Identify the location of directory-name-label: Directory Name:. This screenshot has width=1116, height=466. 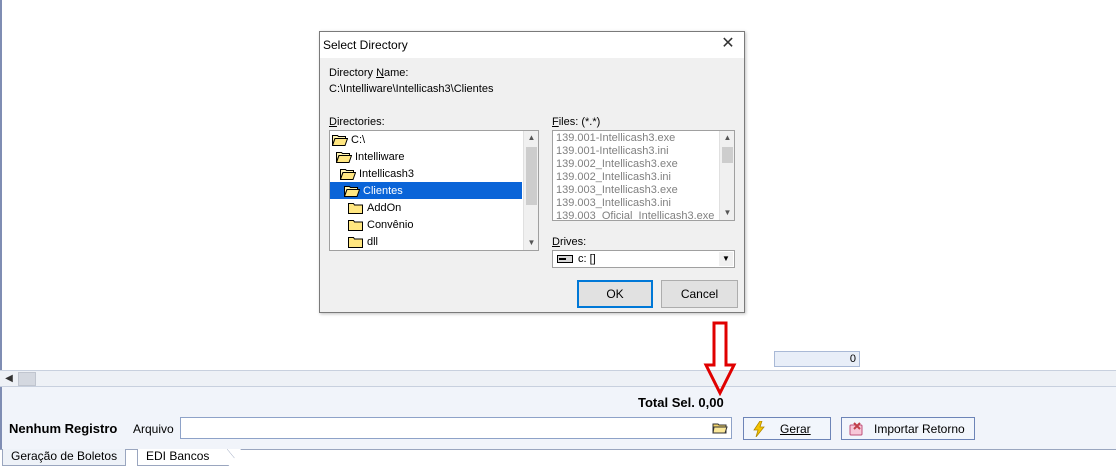
(369, 73).